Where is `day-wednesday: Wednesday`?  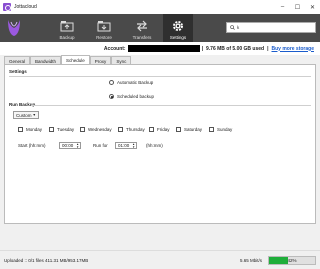
day-wednesday: Wednesday is located at coordinates (99, 129).